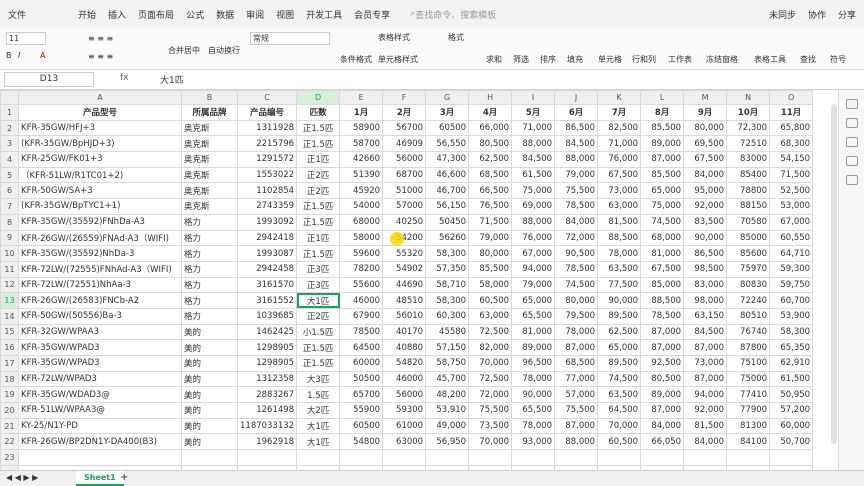  I want to click on table-cell: 78200, so click(361, 269).